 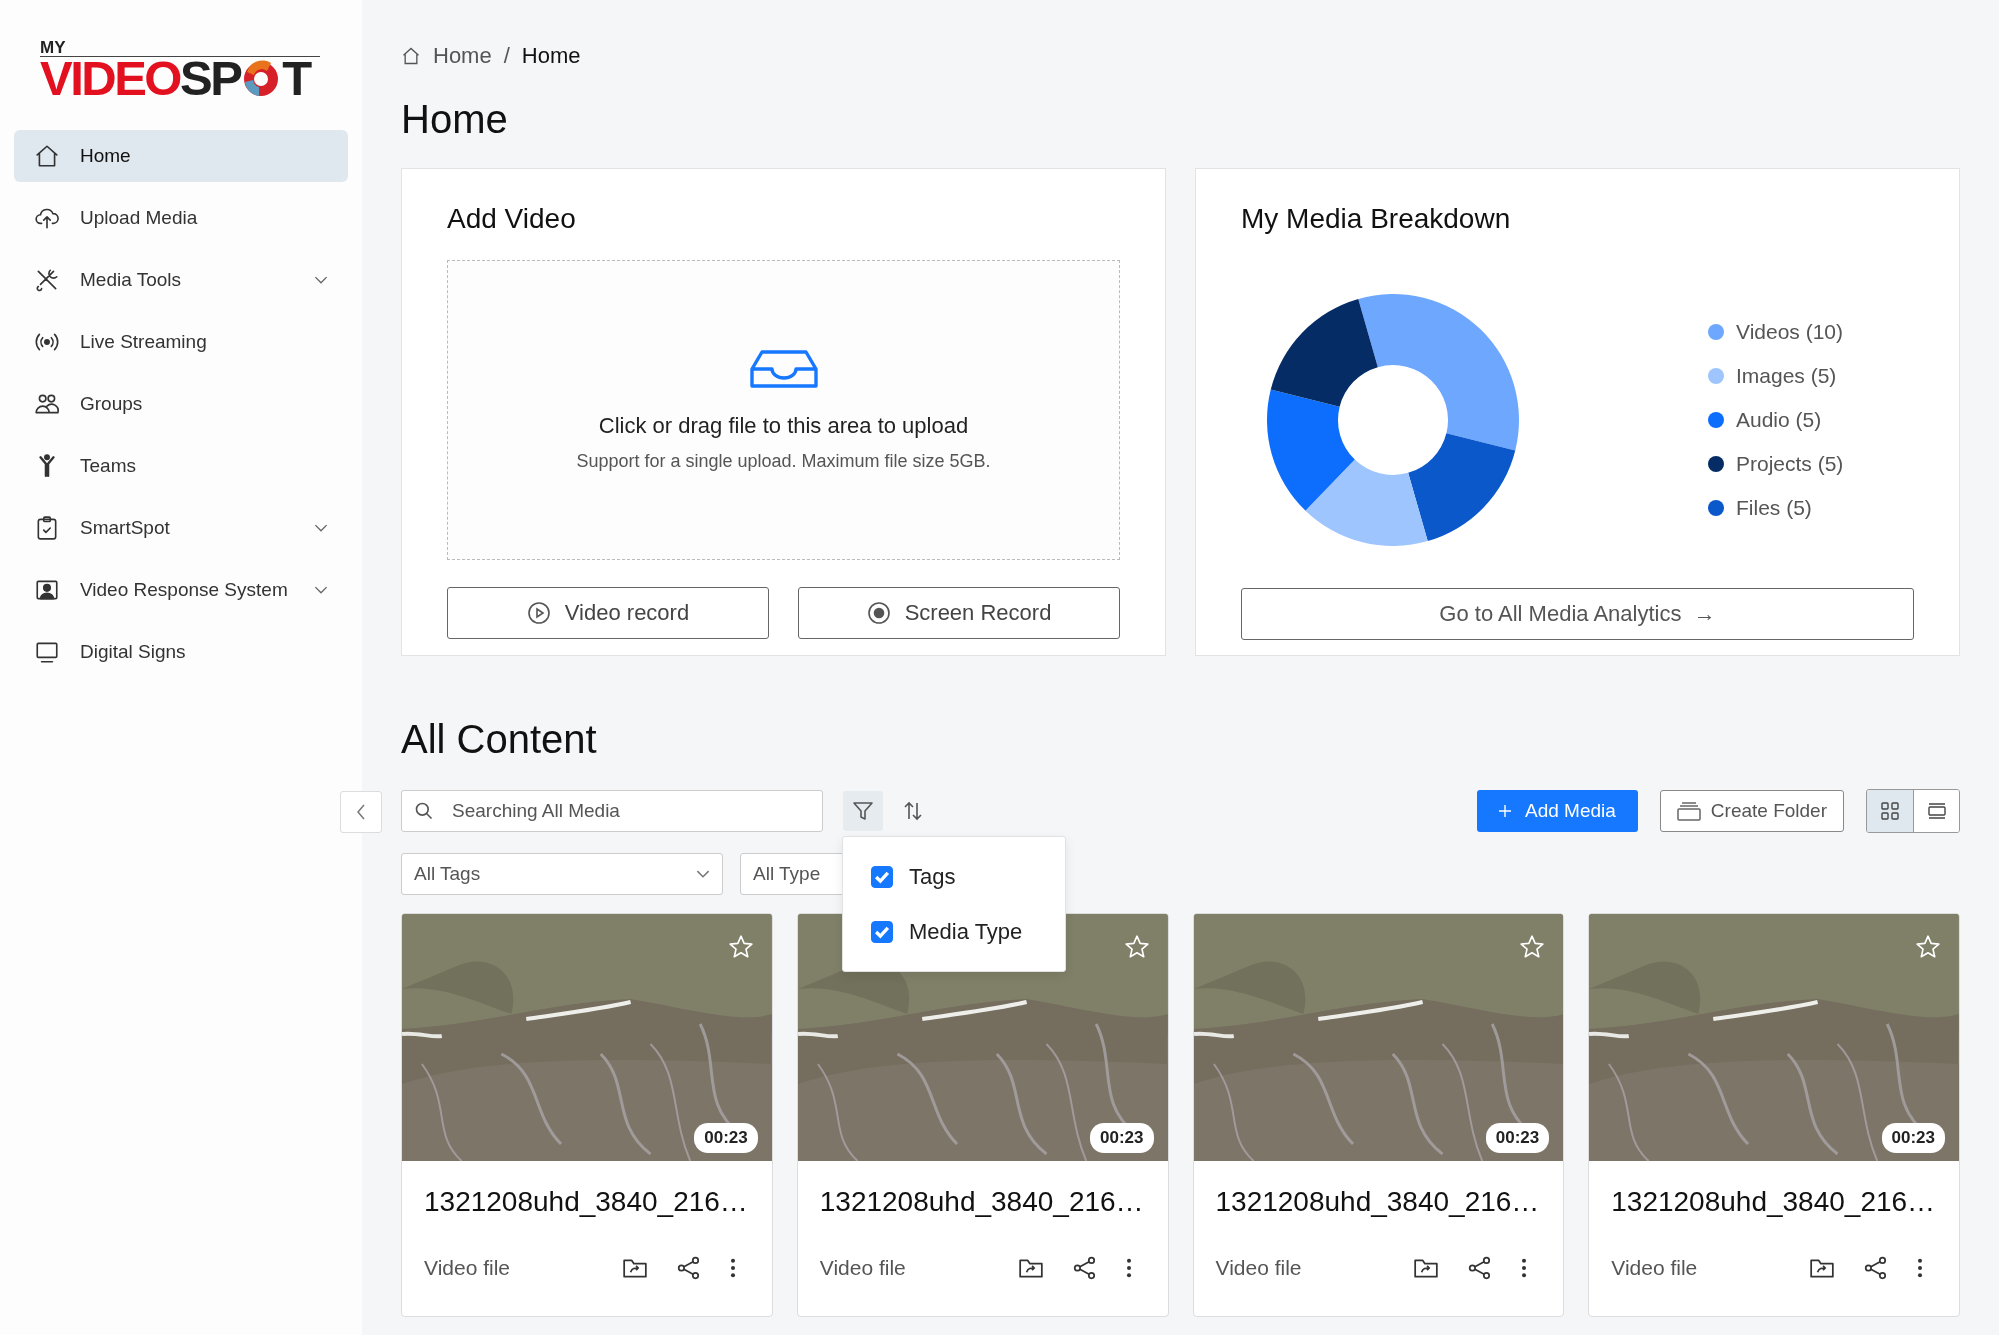 I want to click on logo-text: MY, so click(x=180, y=48).